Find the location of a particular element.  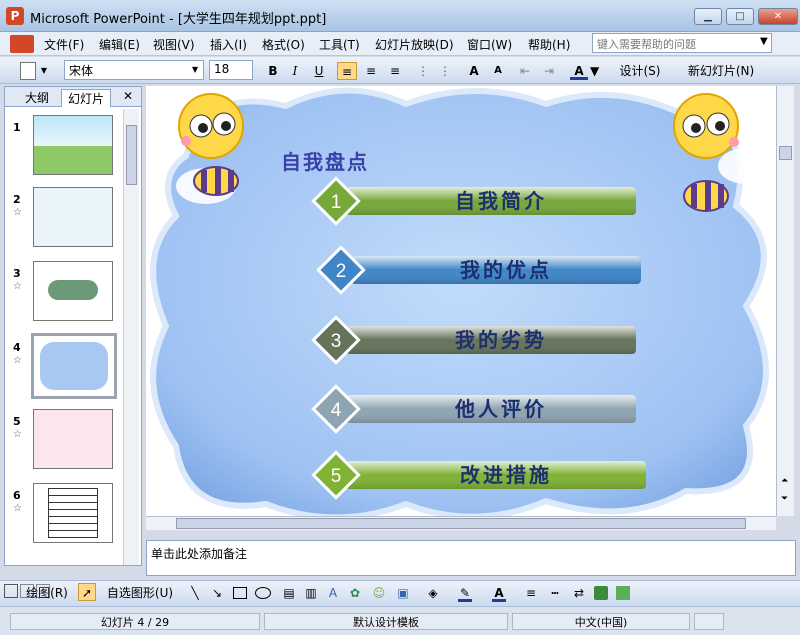

decrease-indent-icon: ⇤ is located at coordinates (525, 71).